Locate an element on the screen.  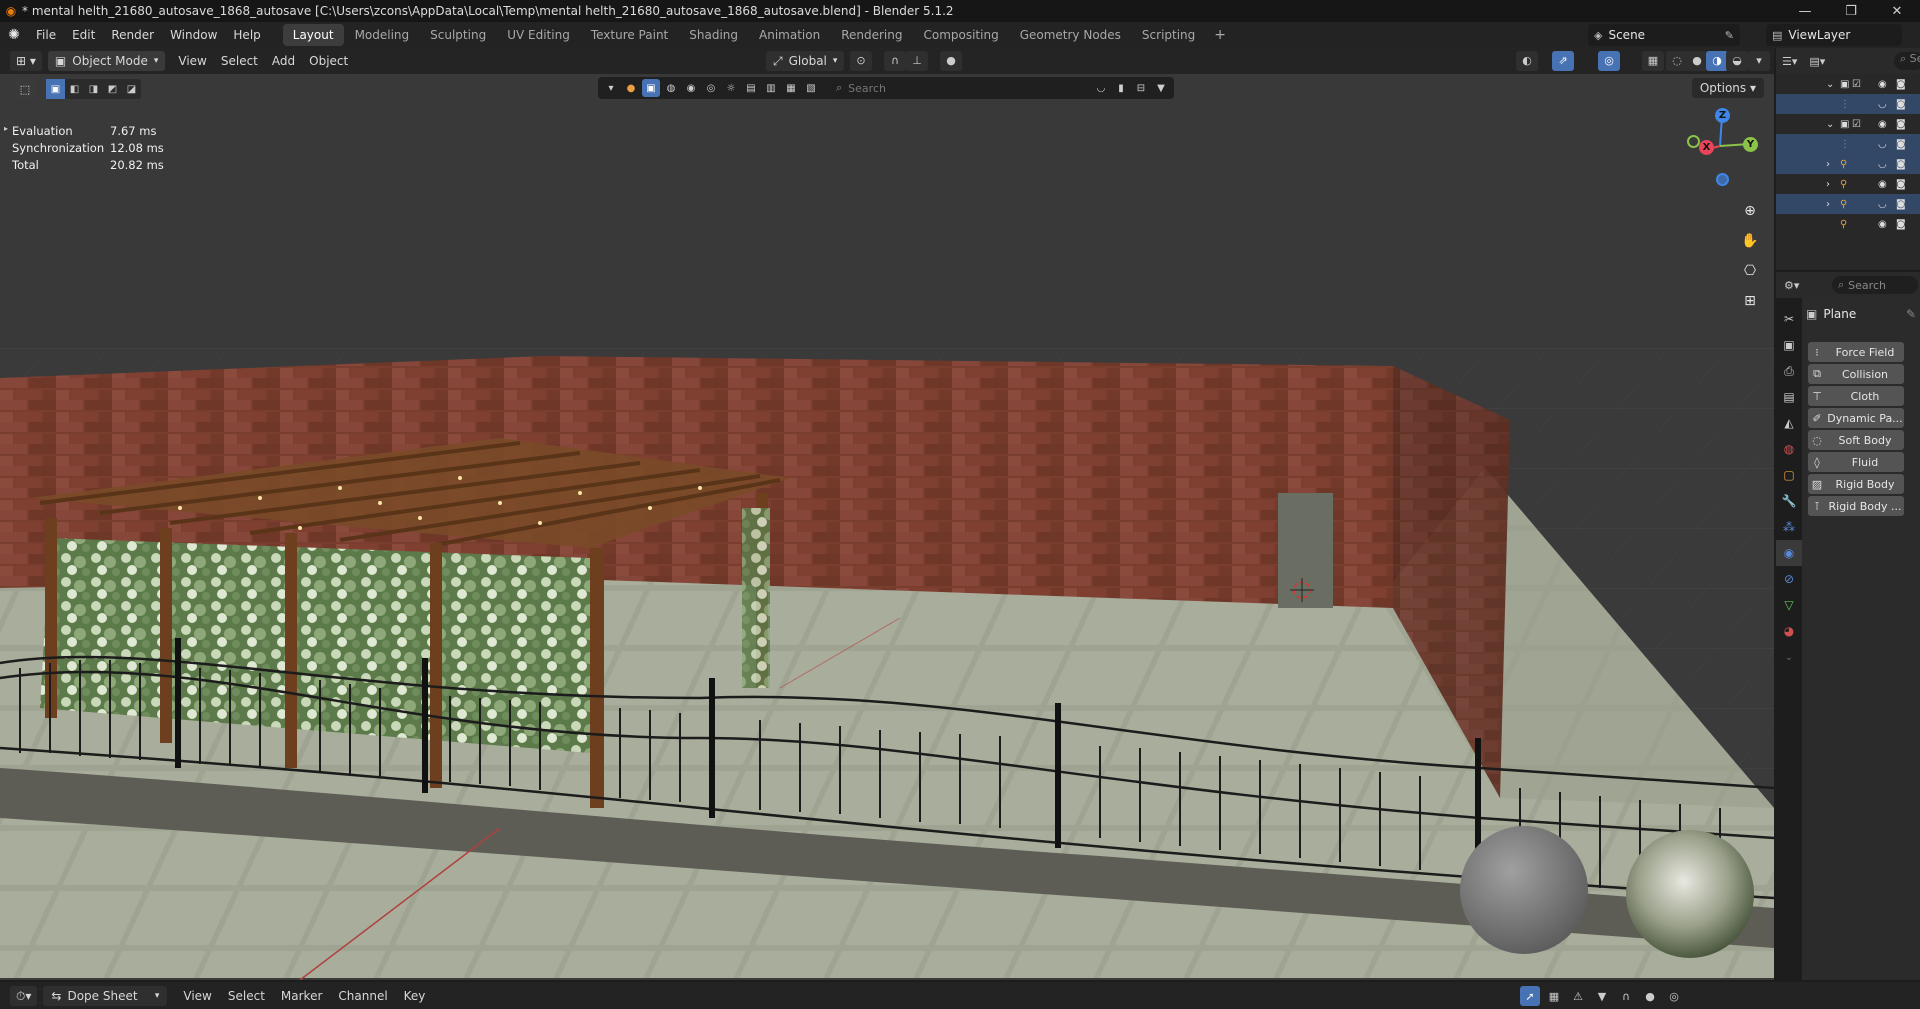
collision-button: ⧉ Collision is located at coordinates (1856, 374).